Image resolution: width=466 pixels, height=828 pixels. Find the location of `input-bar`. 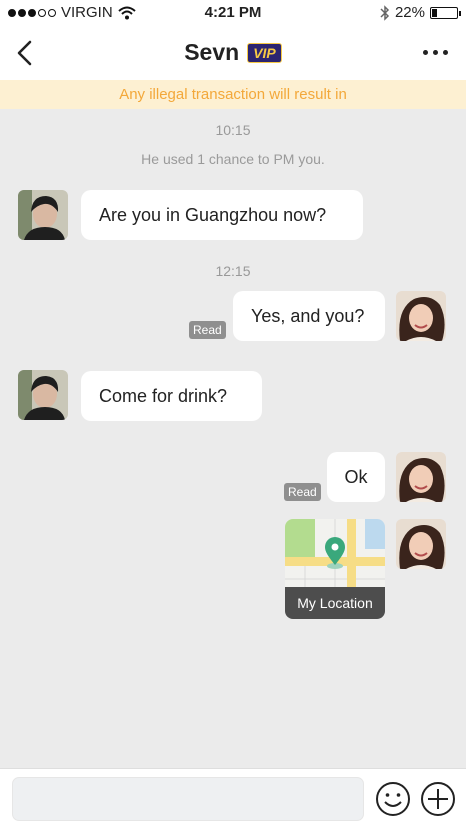

input-bar is located at coordinates (233, 798).